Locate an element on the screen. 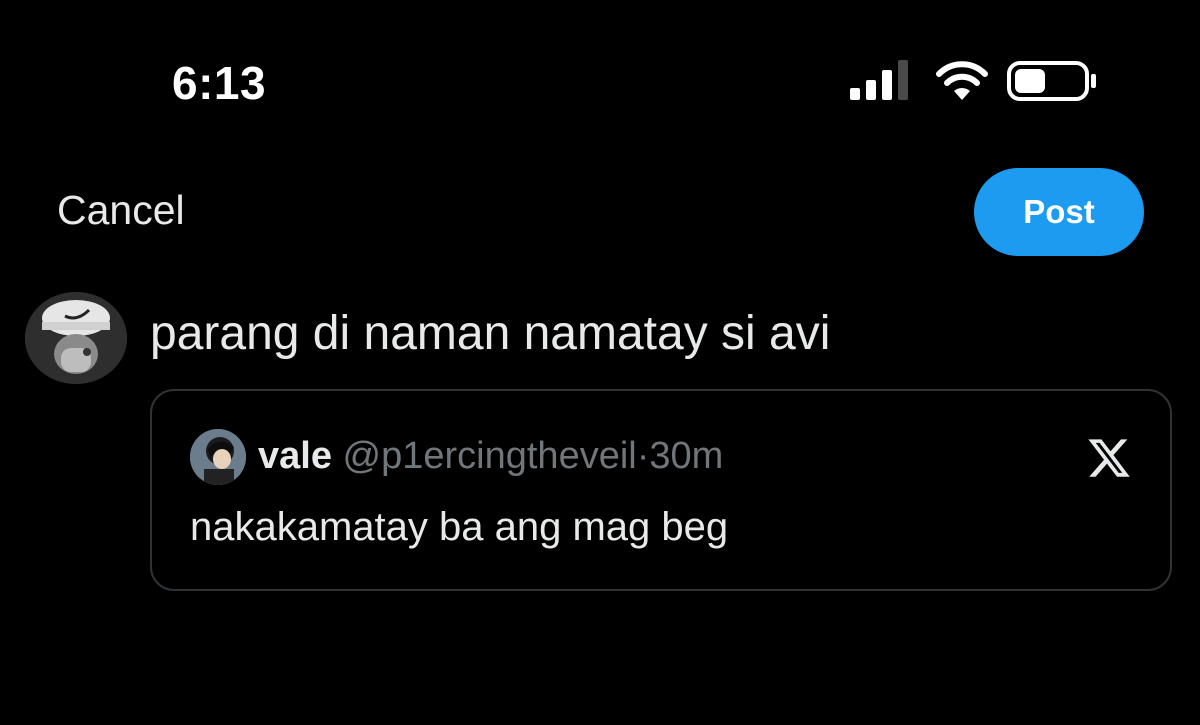  quote-author-name: vale is located at coordinates (295, 456).